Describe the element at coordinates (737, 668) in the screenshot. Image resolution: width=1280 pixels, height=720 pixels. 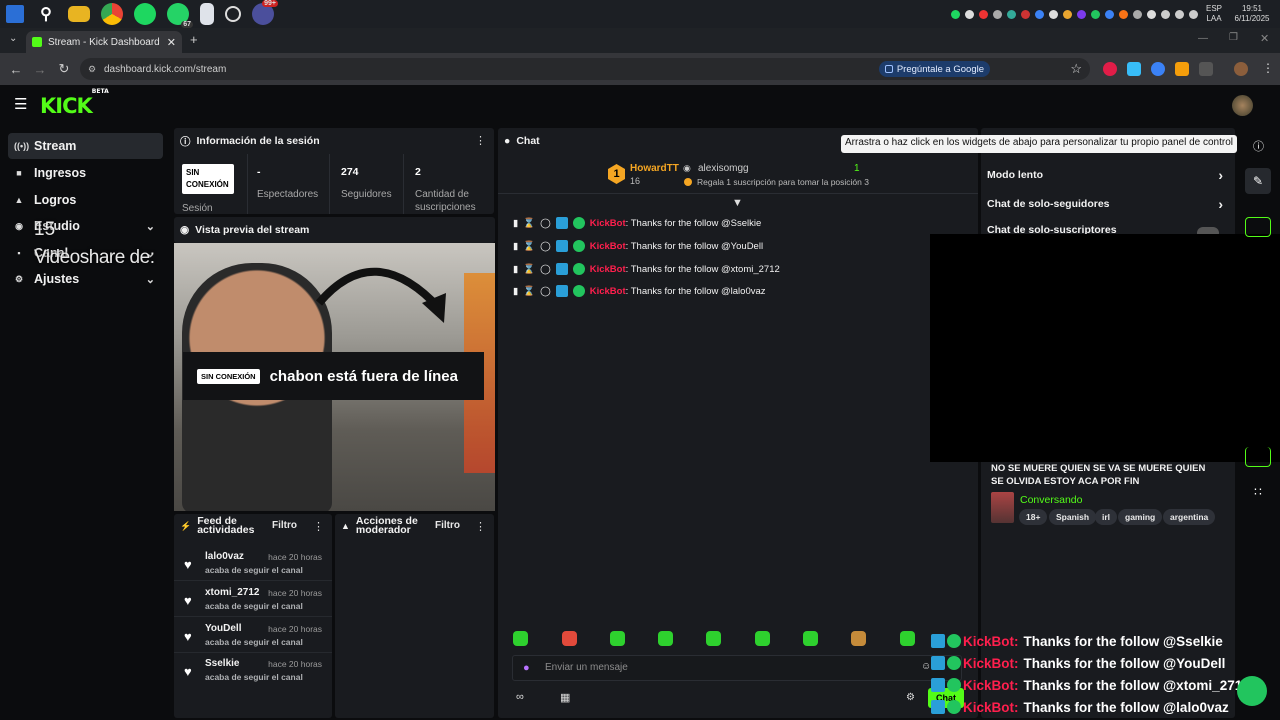
I see `chat-input: ● Enviar un mensaje ☺` at that location.